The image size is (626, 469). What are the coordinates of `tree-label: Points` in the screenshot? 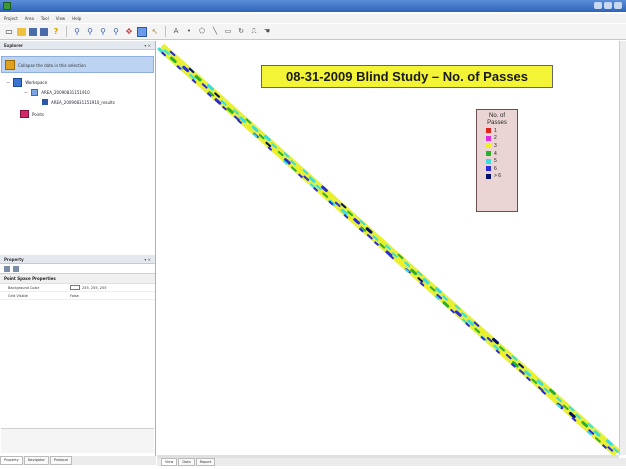 It's located at (38, 114).